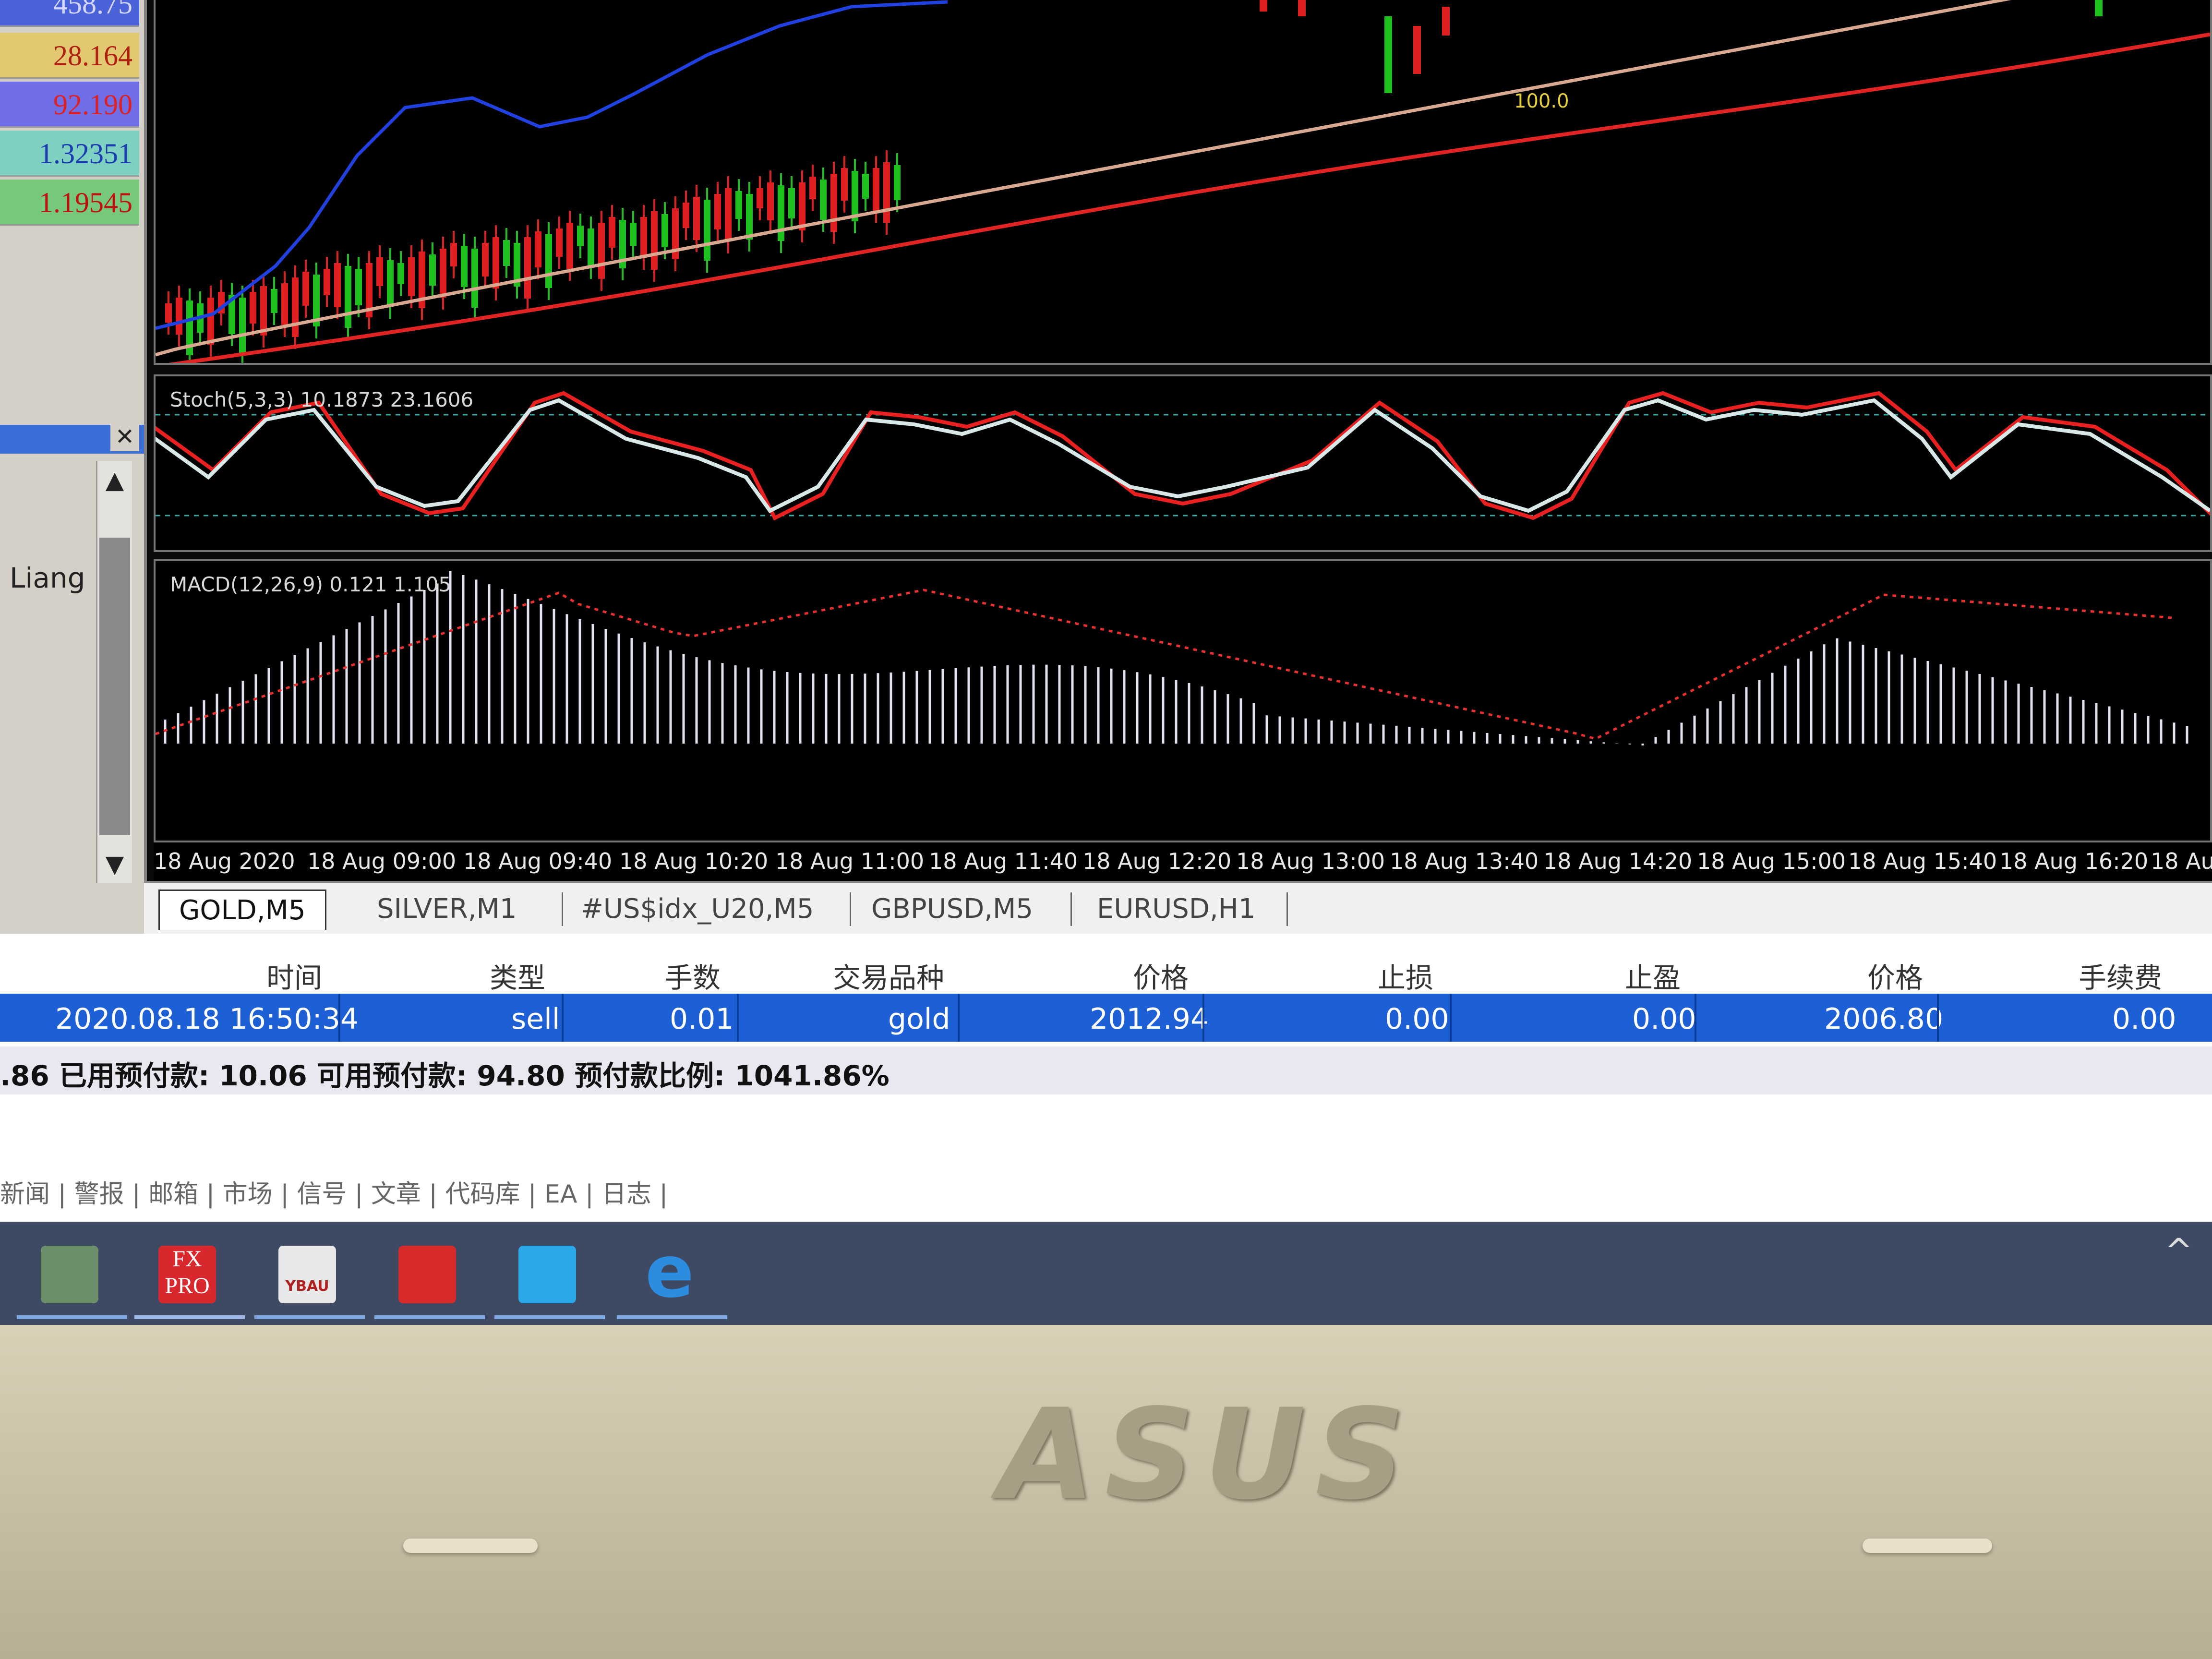  Describe the element at coordinates (114, 480) in the screenshot. I see `scroll-up-icon: ▲` at that location.